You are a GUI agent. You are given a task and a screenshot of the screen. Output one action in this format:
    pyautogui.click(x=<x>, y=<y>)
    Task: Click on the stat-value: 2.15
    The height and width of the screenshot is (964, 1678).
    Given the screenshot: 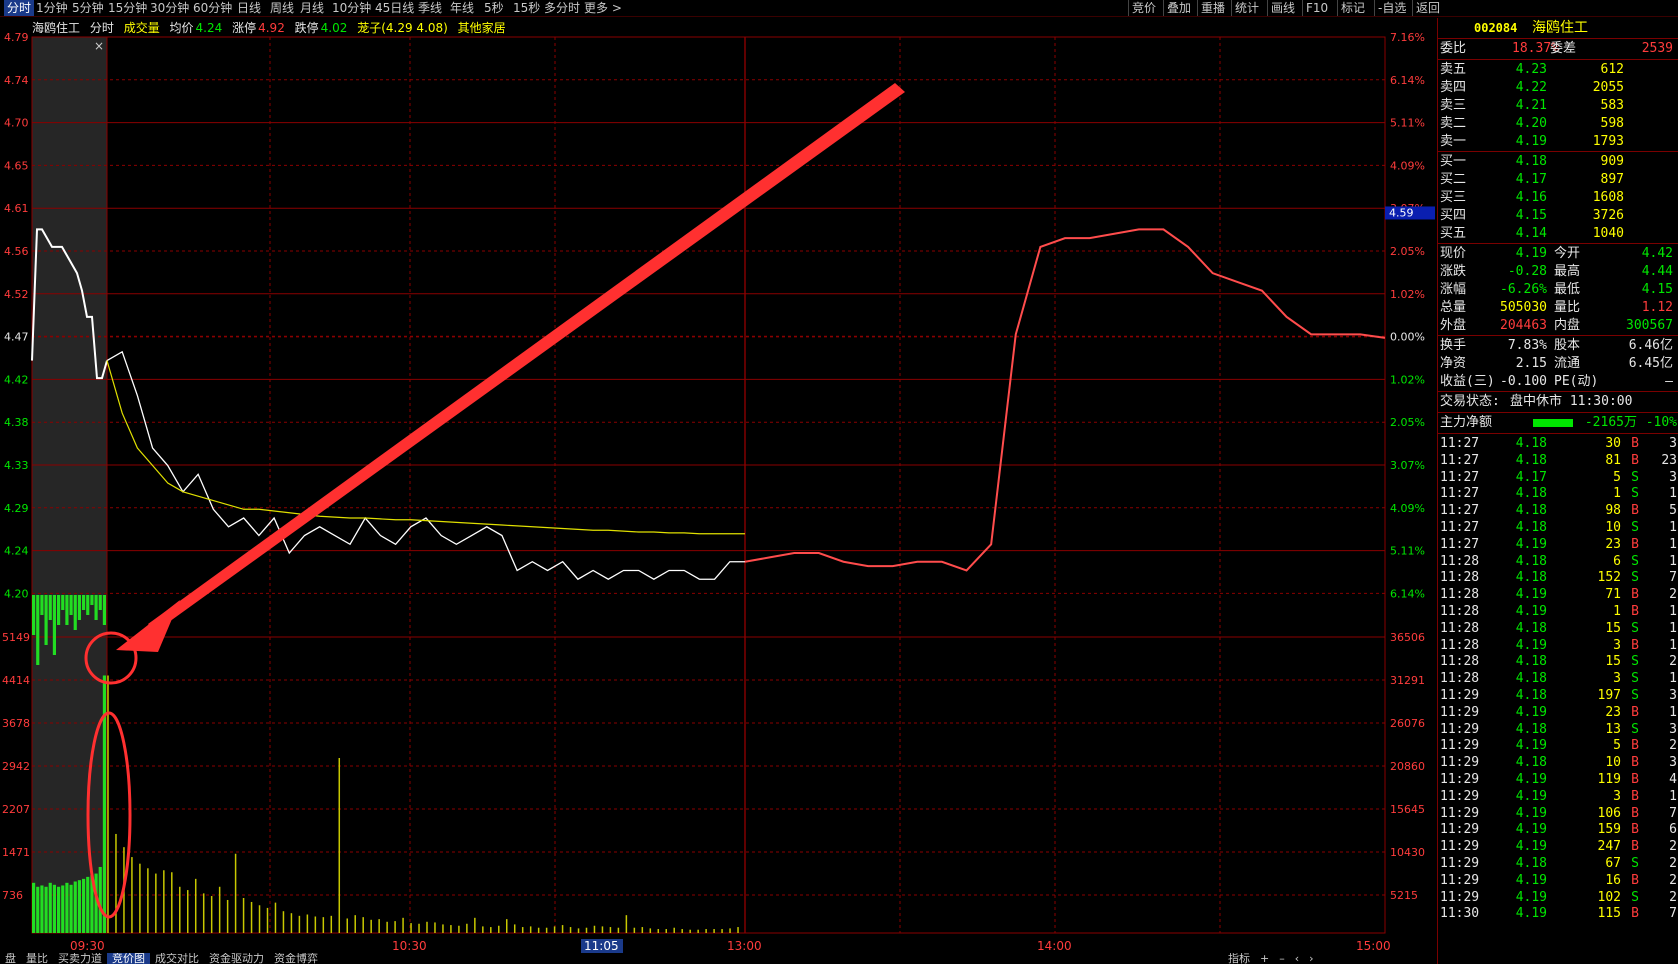 What is the action you would take?
    pyautogui.click(x=1531, y=363)
    